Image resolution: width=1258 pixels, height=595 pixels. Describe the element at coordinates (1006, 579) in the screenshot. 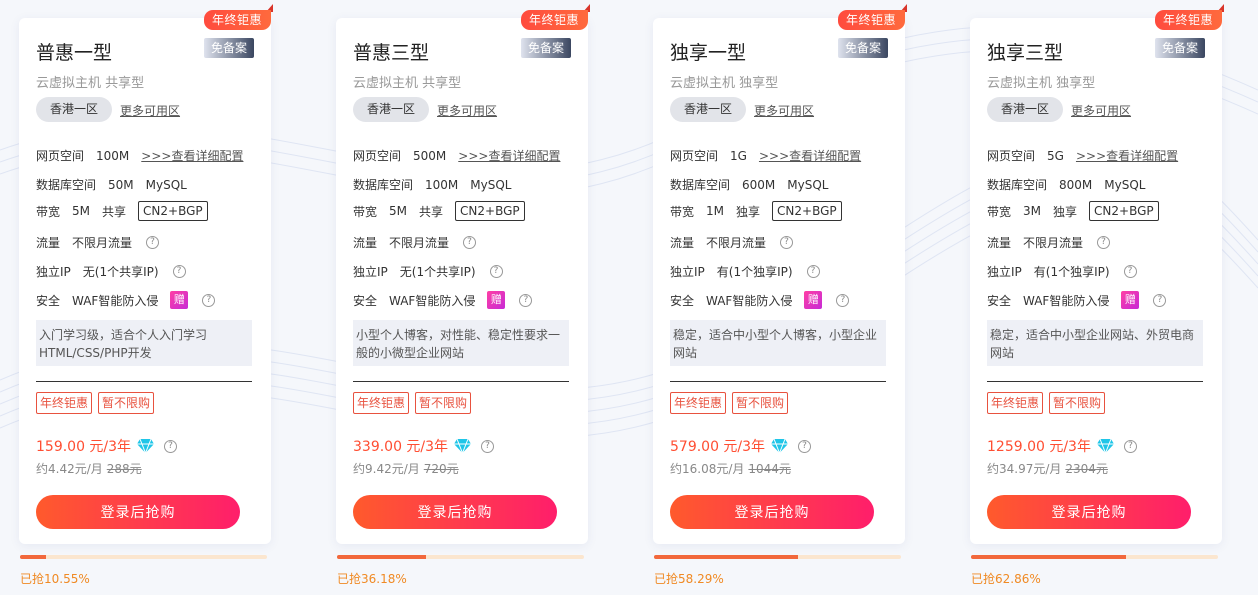

I see `sold-percentage: 已抢62.86%` at that location.